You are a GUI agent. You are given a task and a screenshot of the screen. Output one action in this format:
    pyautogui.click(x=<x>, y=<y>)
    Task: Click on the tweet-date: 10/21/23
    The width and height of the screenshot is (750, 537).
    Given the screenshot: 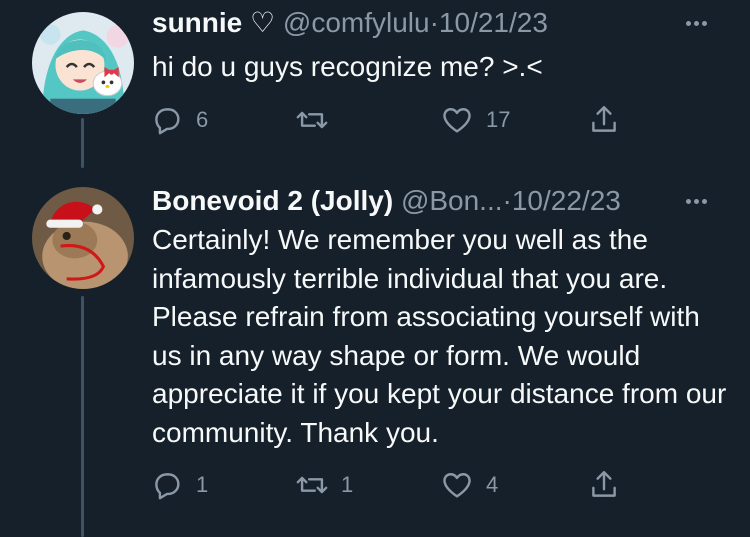 What is the action you would take?
    pyautogui.click(x=493, y=22)
    